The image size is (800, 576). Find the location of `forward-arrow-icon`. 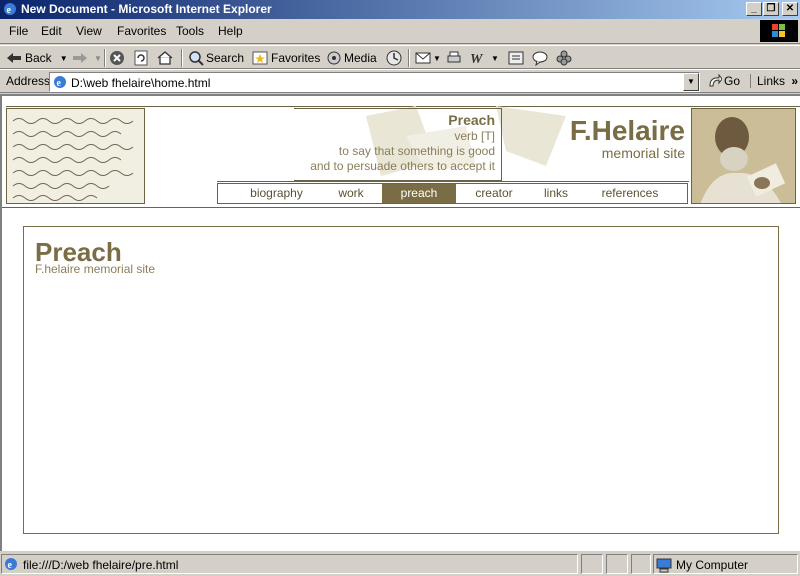

forward-arrow-icon is located at coordinates (80, 58).